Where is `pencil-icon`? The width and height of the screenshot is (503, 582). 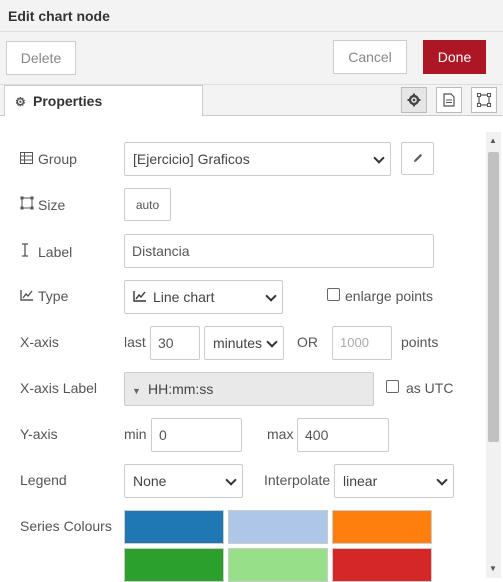 pencil-icon is located at coordinates (418, 159).